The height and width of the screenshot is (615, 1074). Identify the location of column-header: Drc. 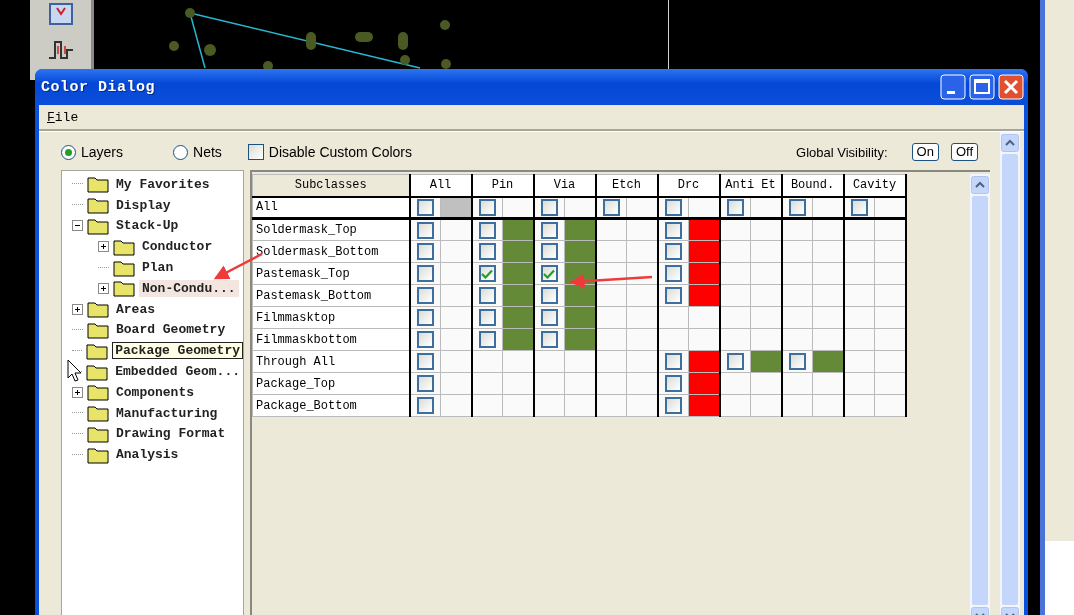
(688, 185).